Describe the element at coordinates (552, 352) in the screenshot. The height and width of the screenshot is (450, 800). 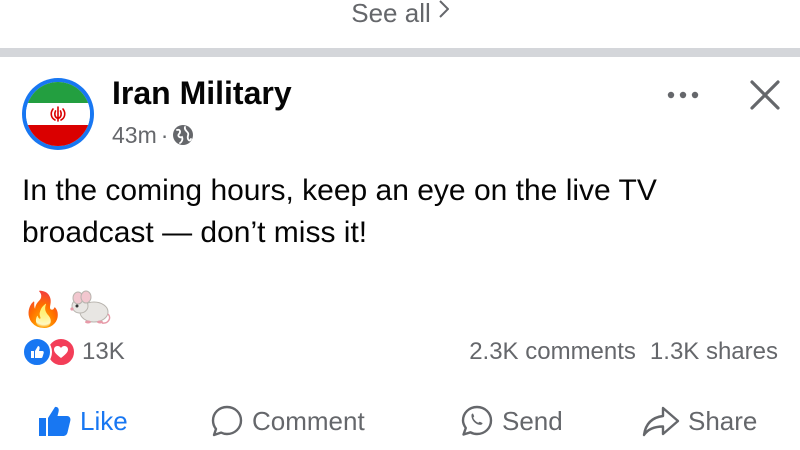
I see `comments-count: 2.3K comments` at that location.